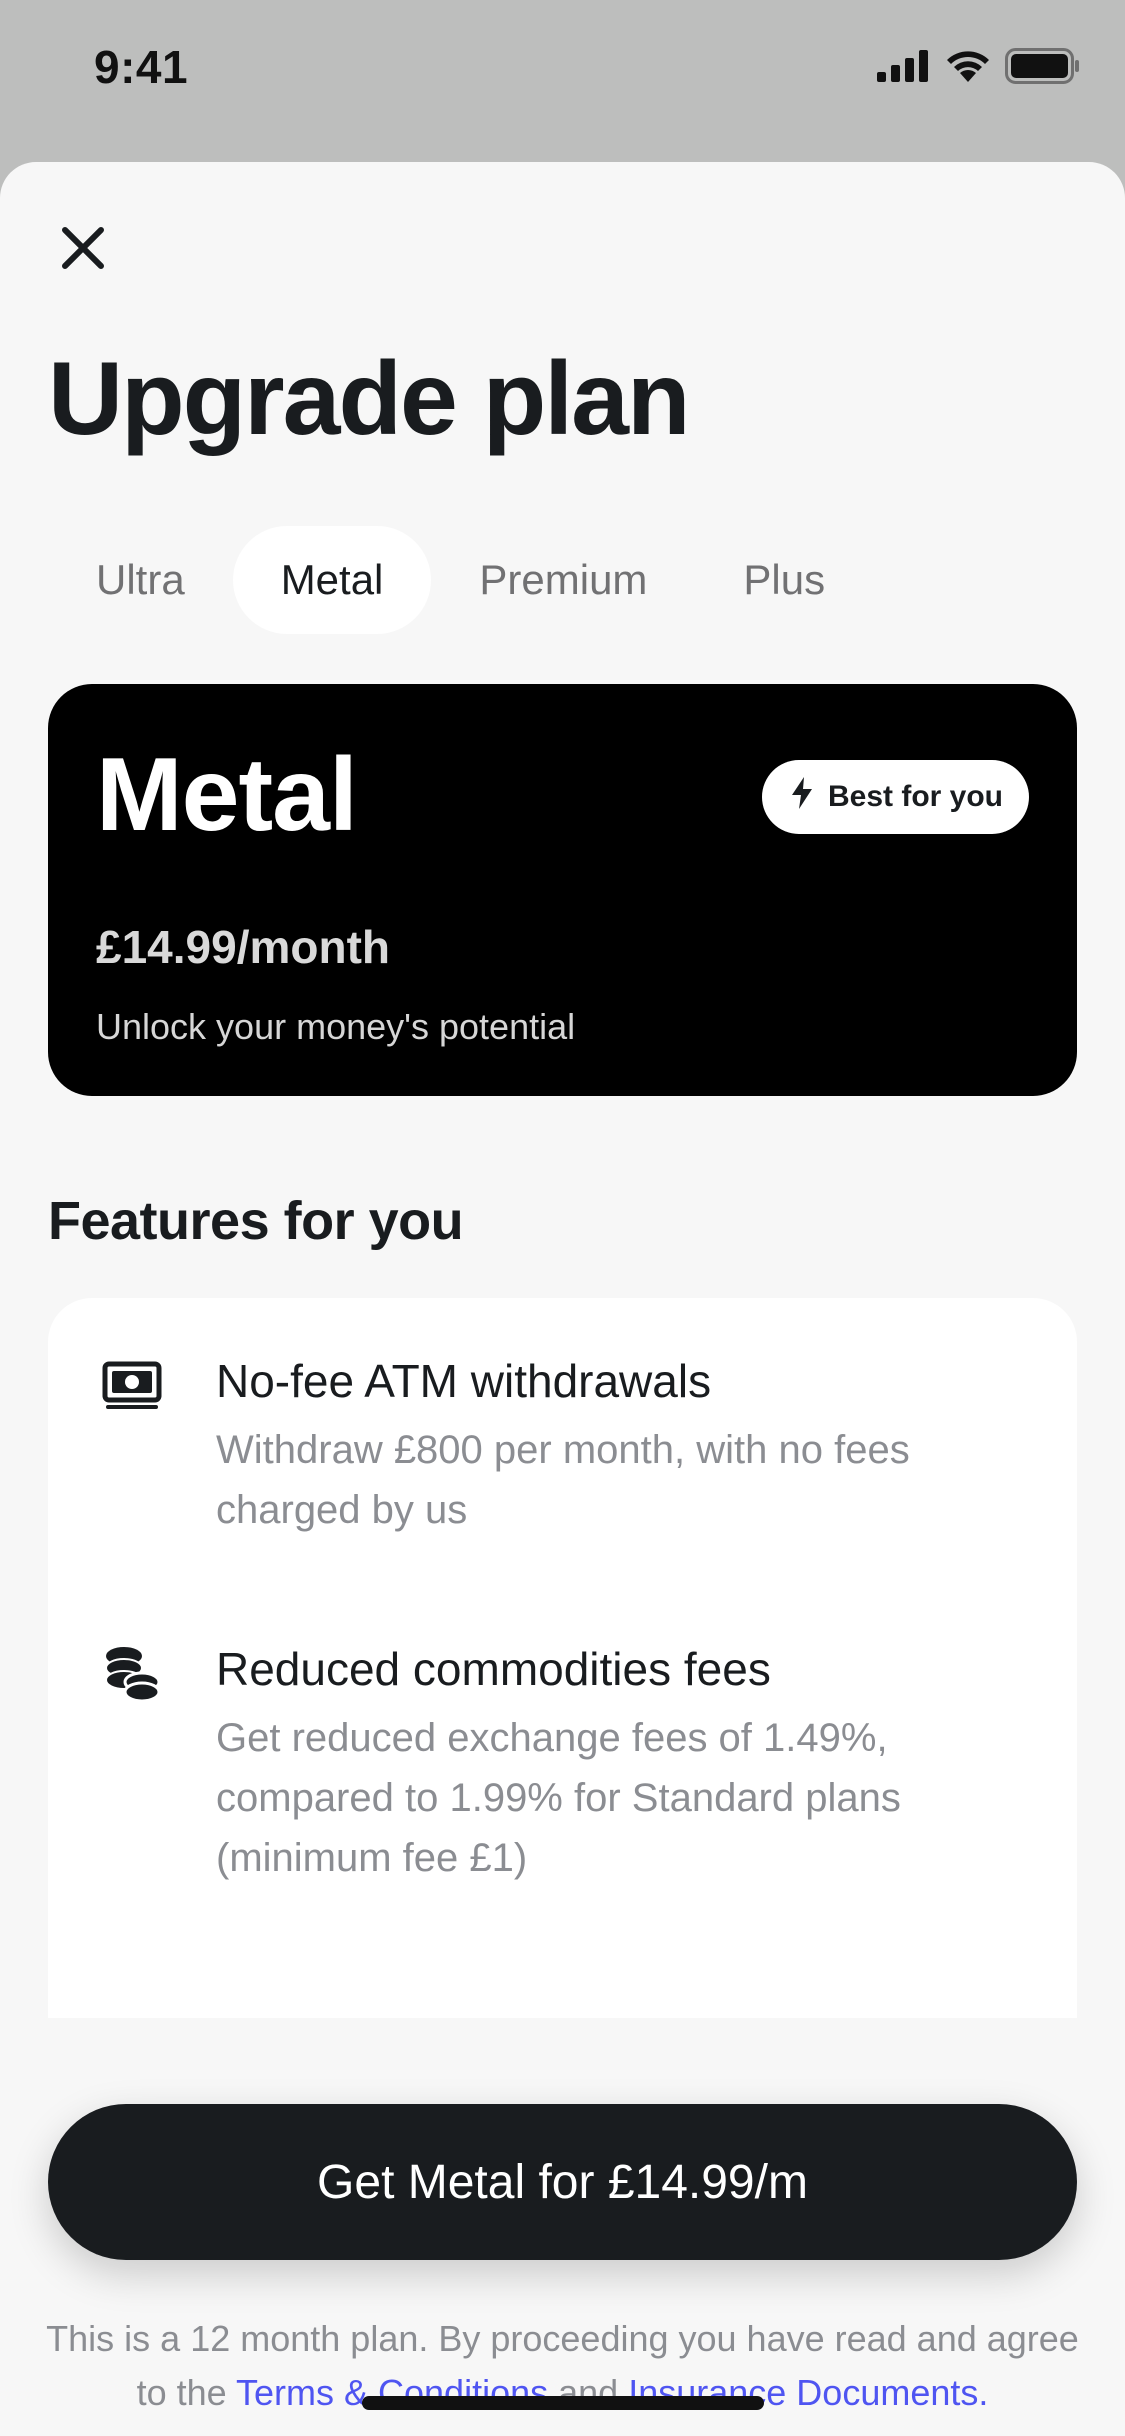  Describe the element at coordinates (464, 1381) in the screenshot. I see `feature-title: No-fee ATM withdrawals` at that location.